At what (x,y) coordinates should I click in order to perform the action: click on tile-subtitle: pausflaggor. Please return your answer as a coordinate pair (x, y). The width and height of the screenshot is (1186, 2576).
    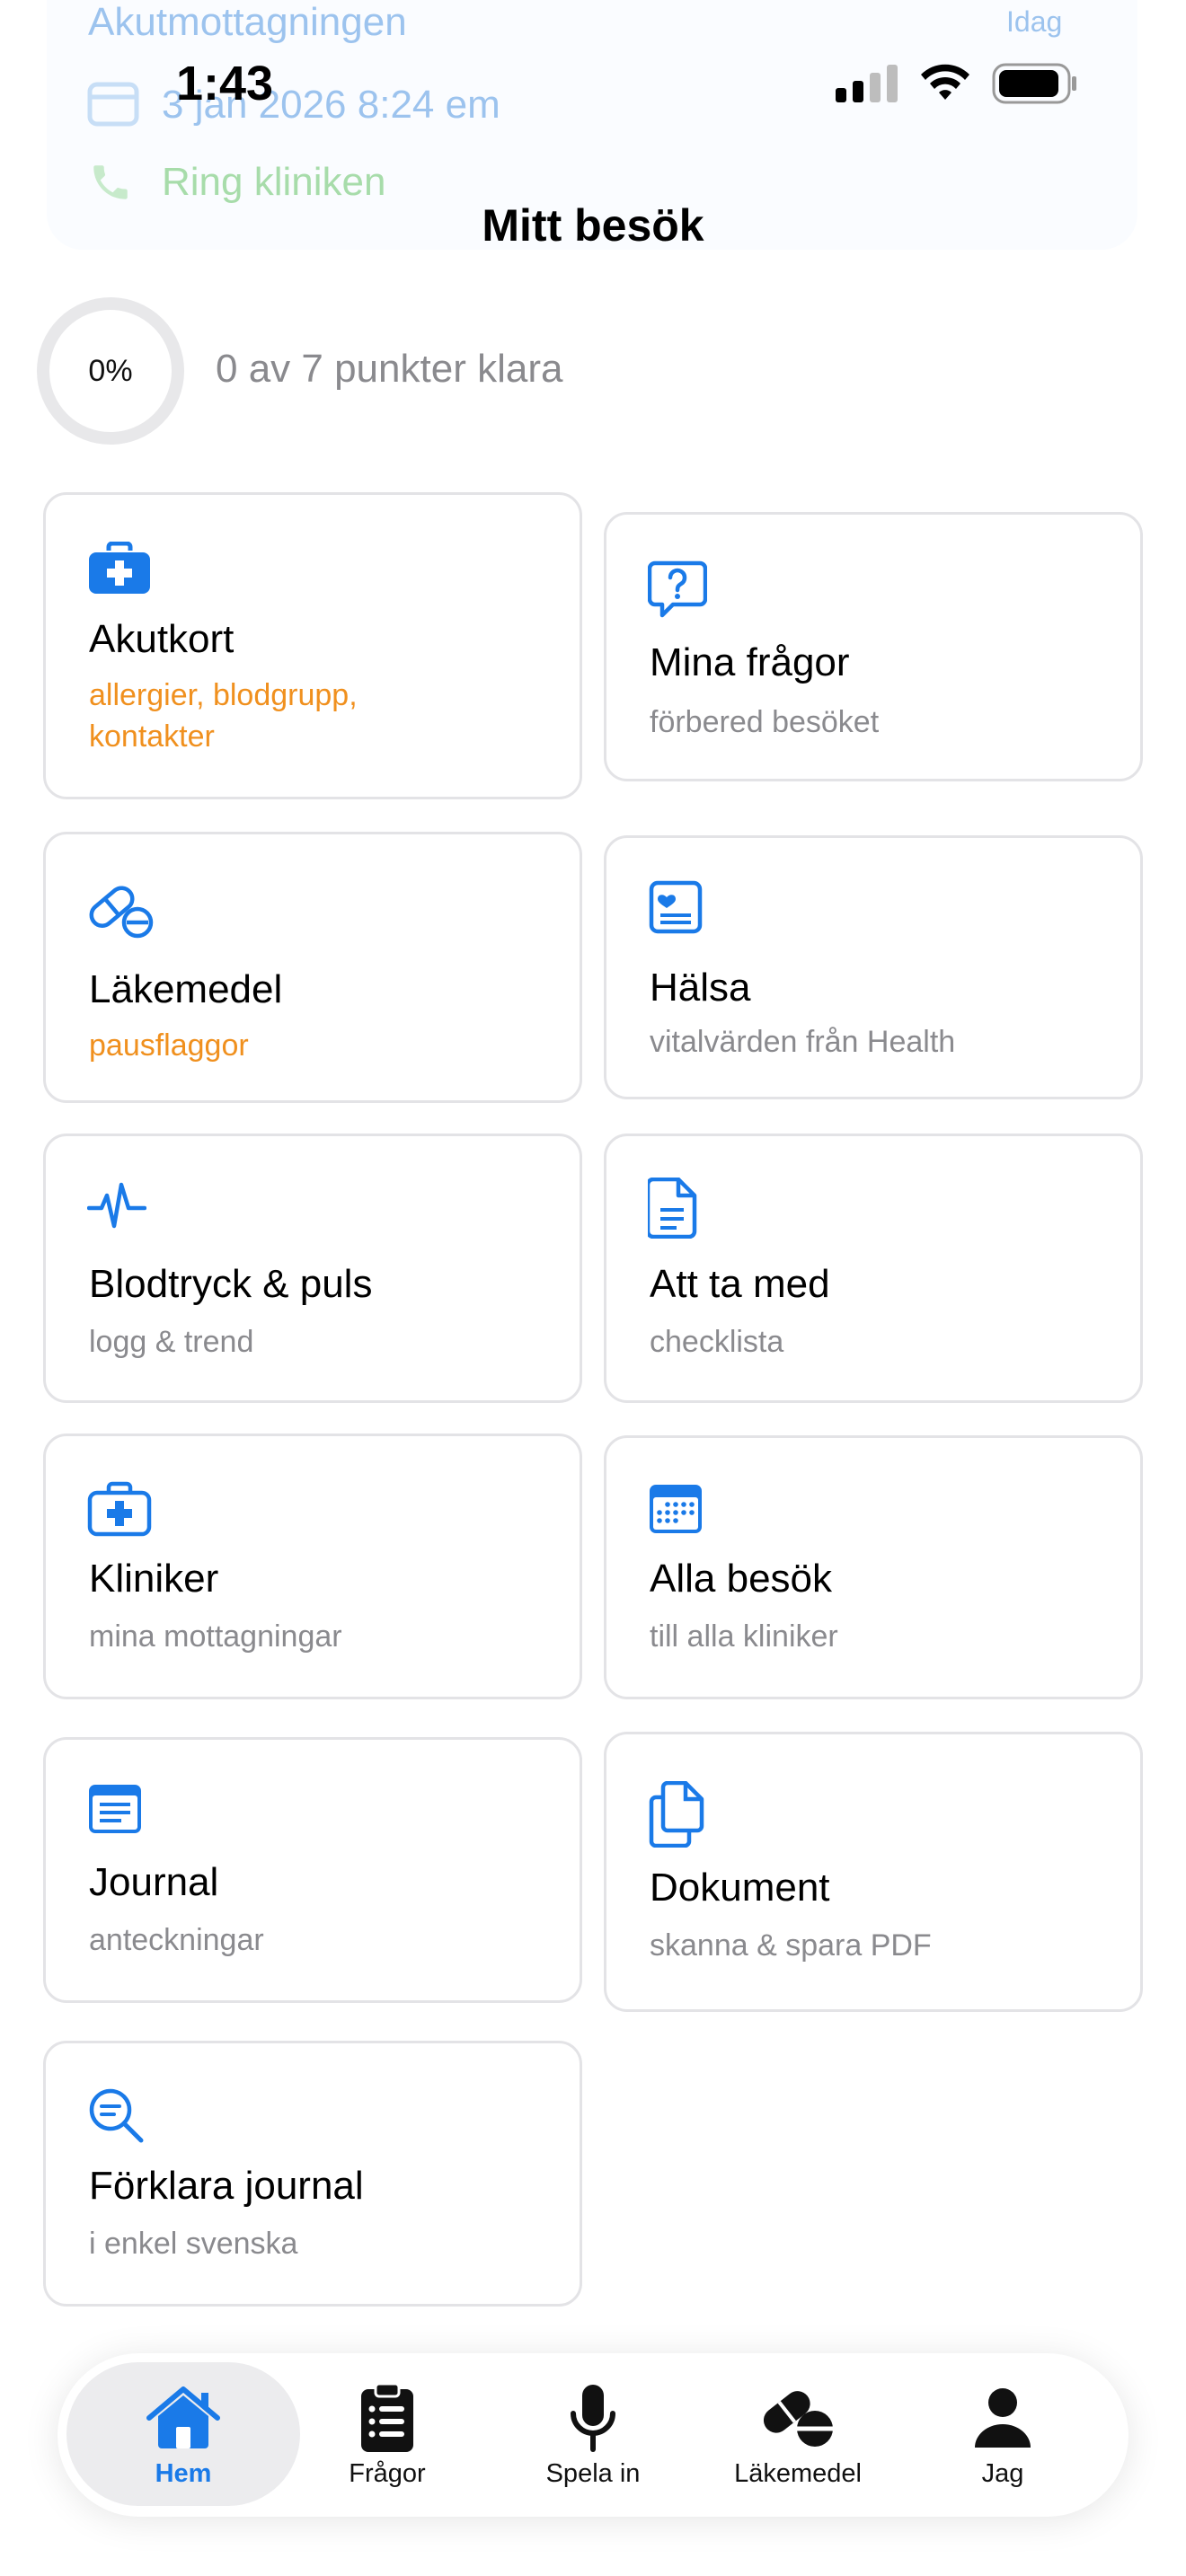
    Looking at the image, I should click on (169, 1045).